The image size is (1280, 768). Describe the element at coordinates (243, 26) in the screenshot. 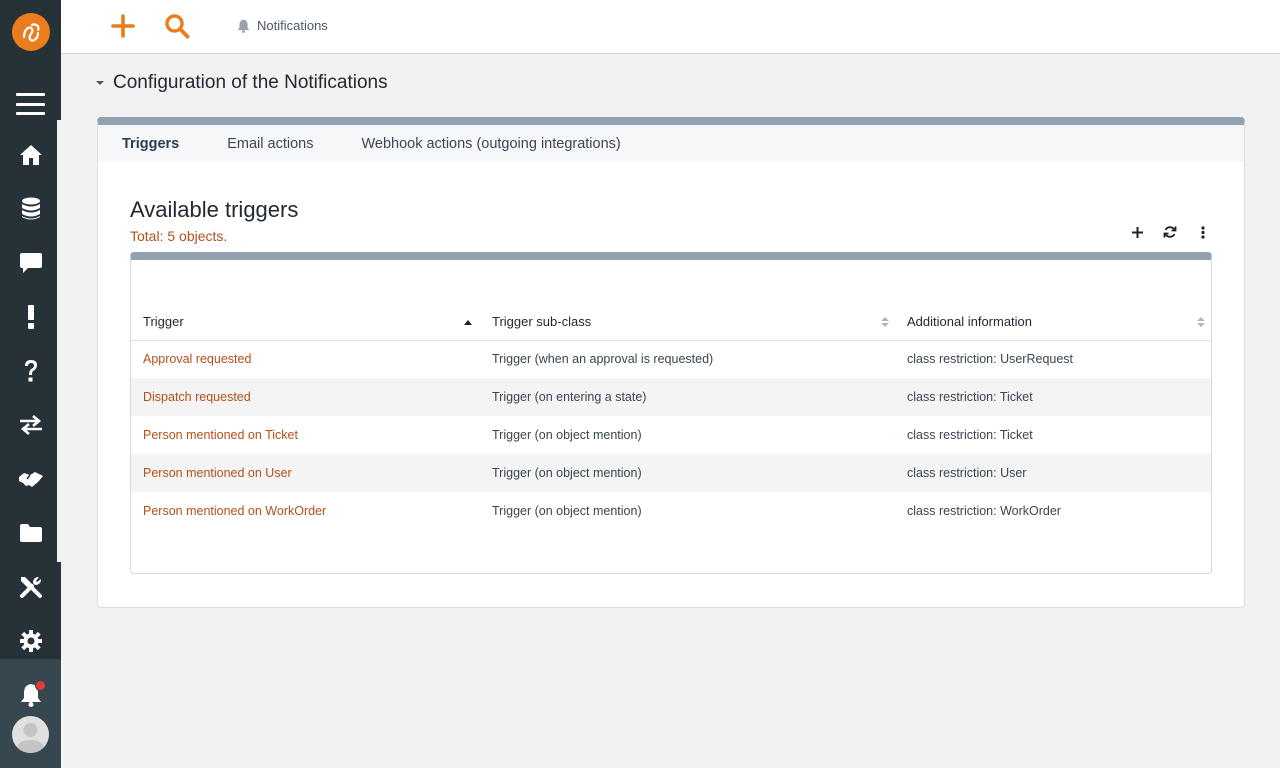

I see `bell-icon` at that location.